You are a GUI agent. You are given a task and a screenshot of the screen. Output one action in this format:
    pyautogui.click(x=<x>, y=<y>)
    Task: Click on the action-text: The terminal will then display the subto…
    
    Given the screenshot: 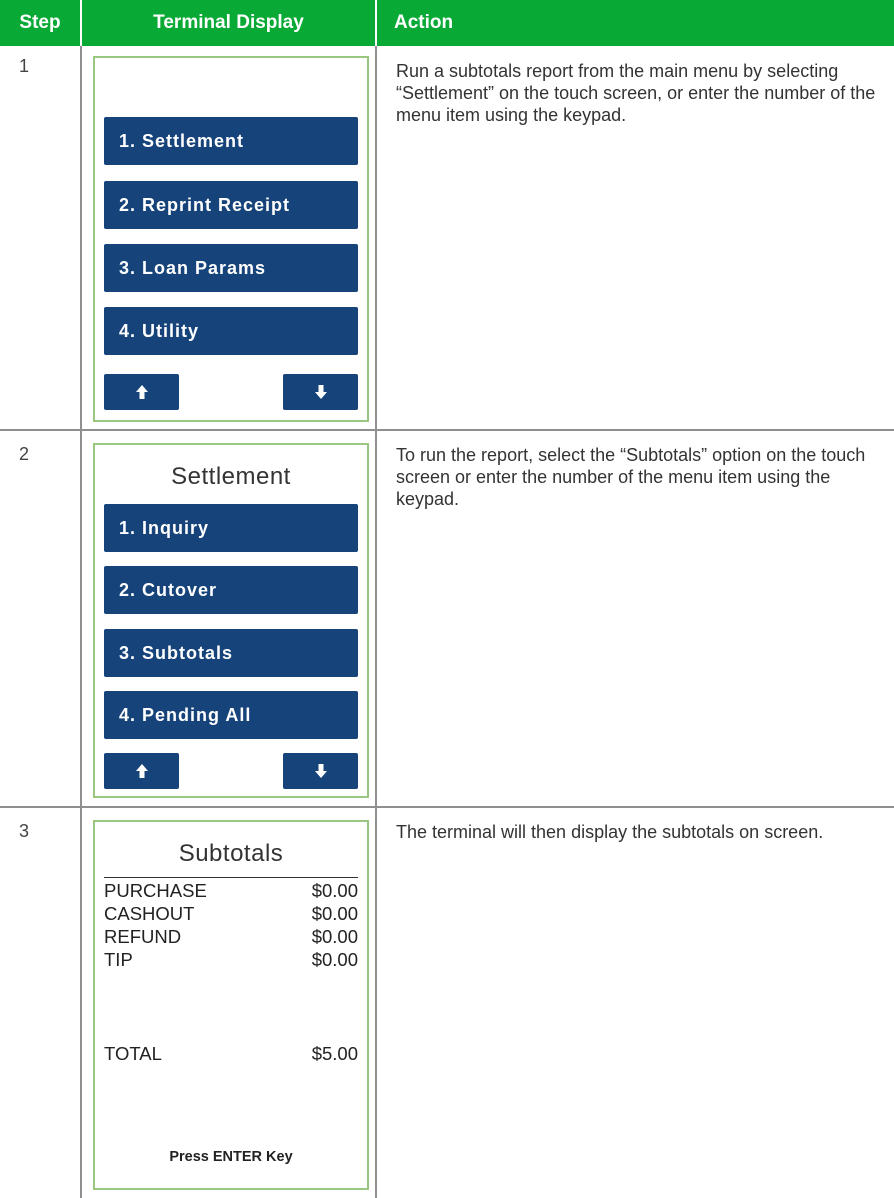 What is the action you would take?
    pyautogui.click(x=610, y=832)
    